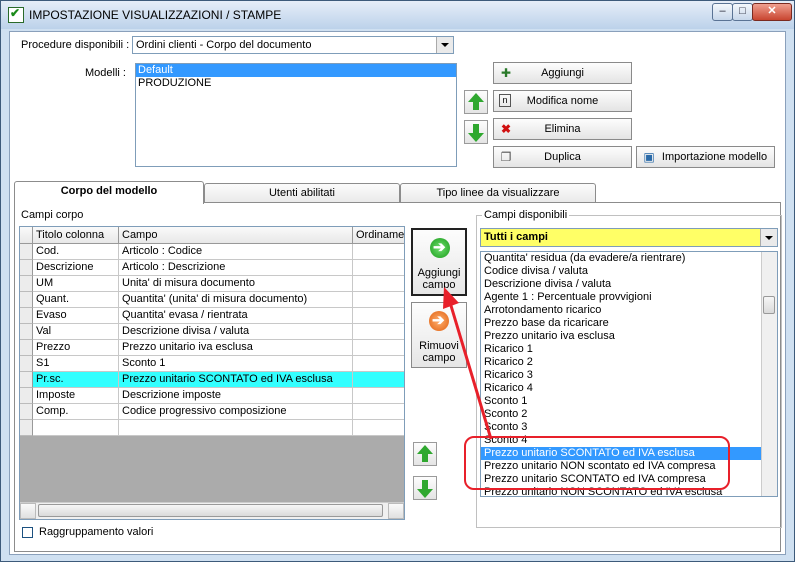 The height and width of the screenshot is (563, 795). I want to click on annotation-arrow, so click(468, 363).